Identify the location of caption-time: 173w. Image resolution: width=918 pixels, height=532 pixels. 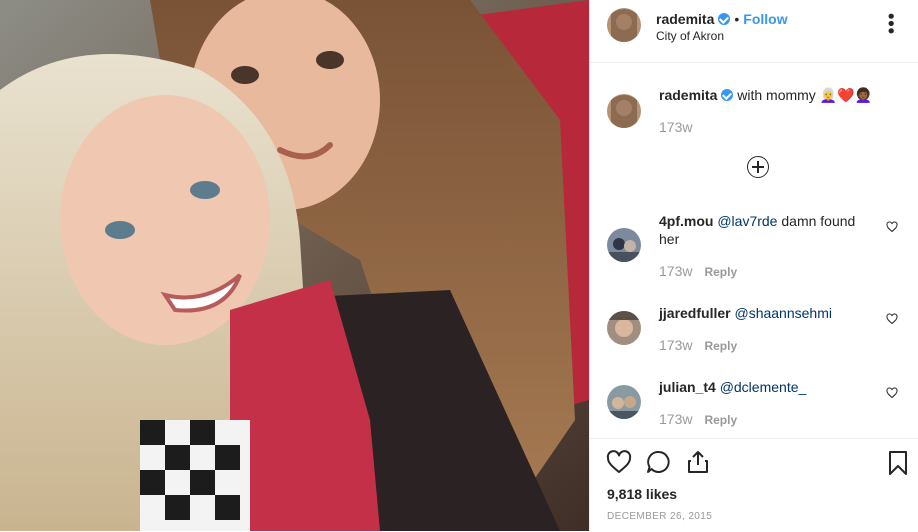
(675, 127).